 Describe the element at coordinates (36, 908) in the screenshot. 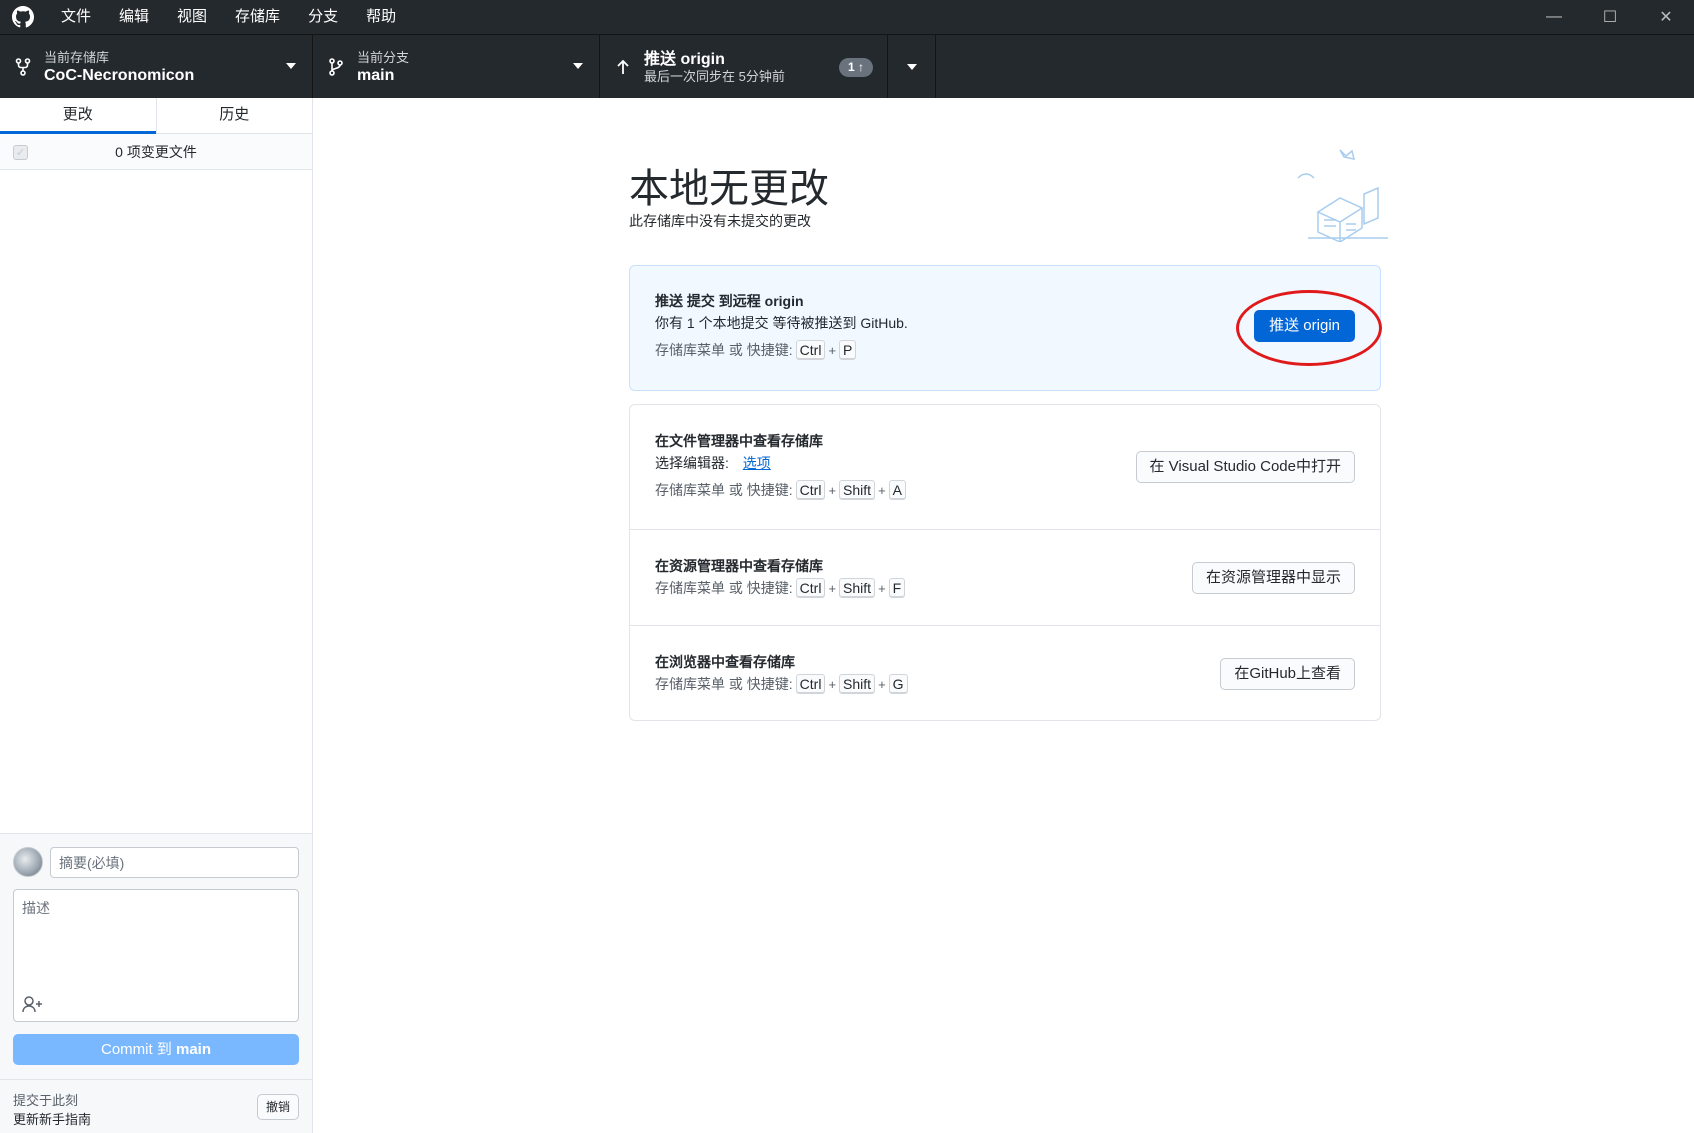

I see `description-placeholder: 描述` at that location.